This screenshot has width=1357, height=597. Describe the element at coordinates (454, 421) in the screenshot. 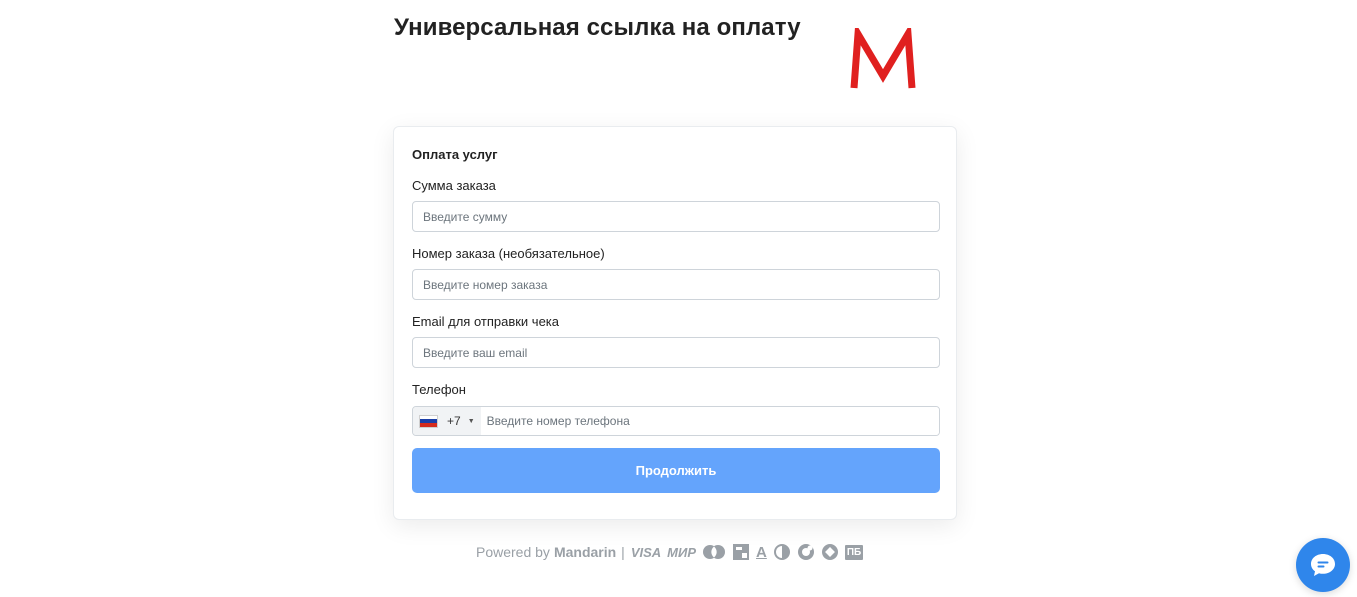

I see `dial-code: +7` at that location.